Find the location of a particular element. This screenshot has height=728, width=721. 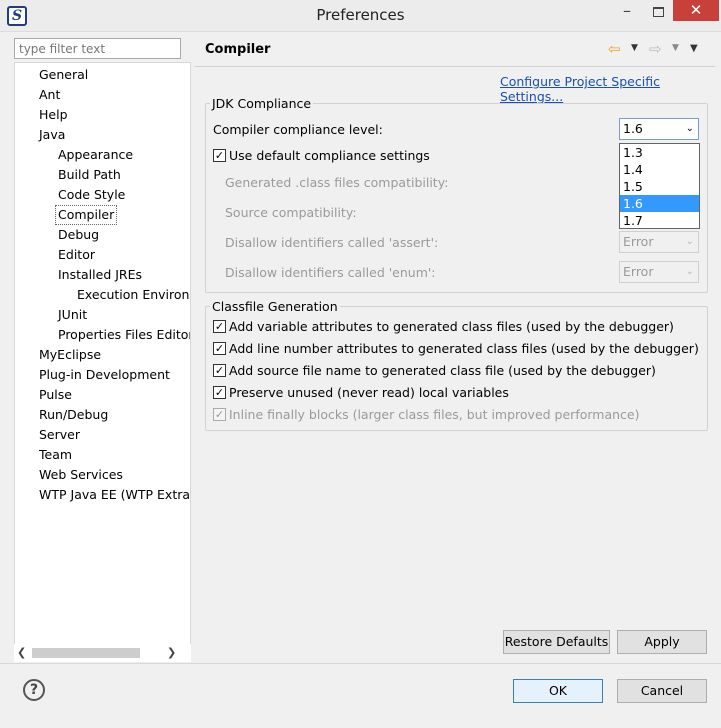

dropdown-option: 1.4 is located at coordinates (659, 169).